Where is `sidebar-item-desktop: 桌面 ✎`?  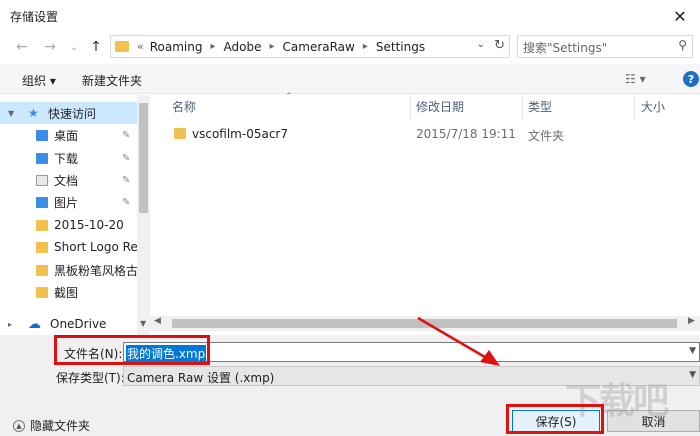
sidebar-item-desktop: 桌面 ✎ is located at coordinates (68, 135).